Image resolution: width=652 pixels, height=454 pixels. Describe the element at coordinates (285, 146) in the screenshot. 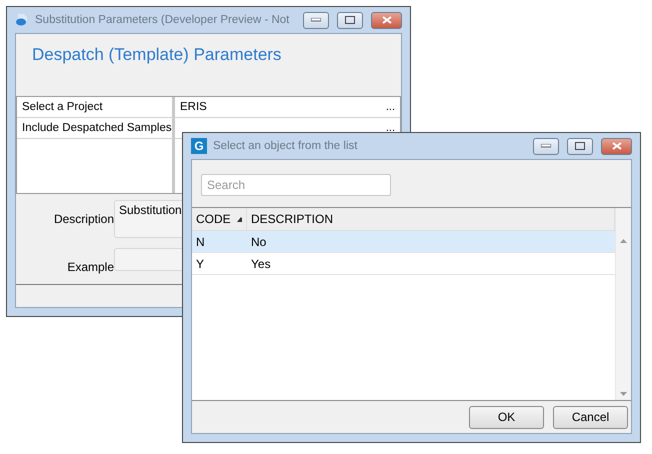

I see `dialog-title: Select an object from the list` at that location.